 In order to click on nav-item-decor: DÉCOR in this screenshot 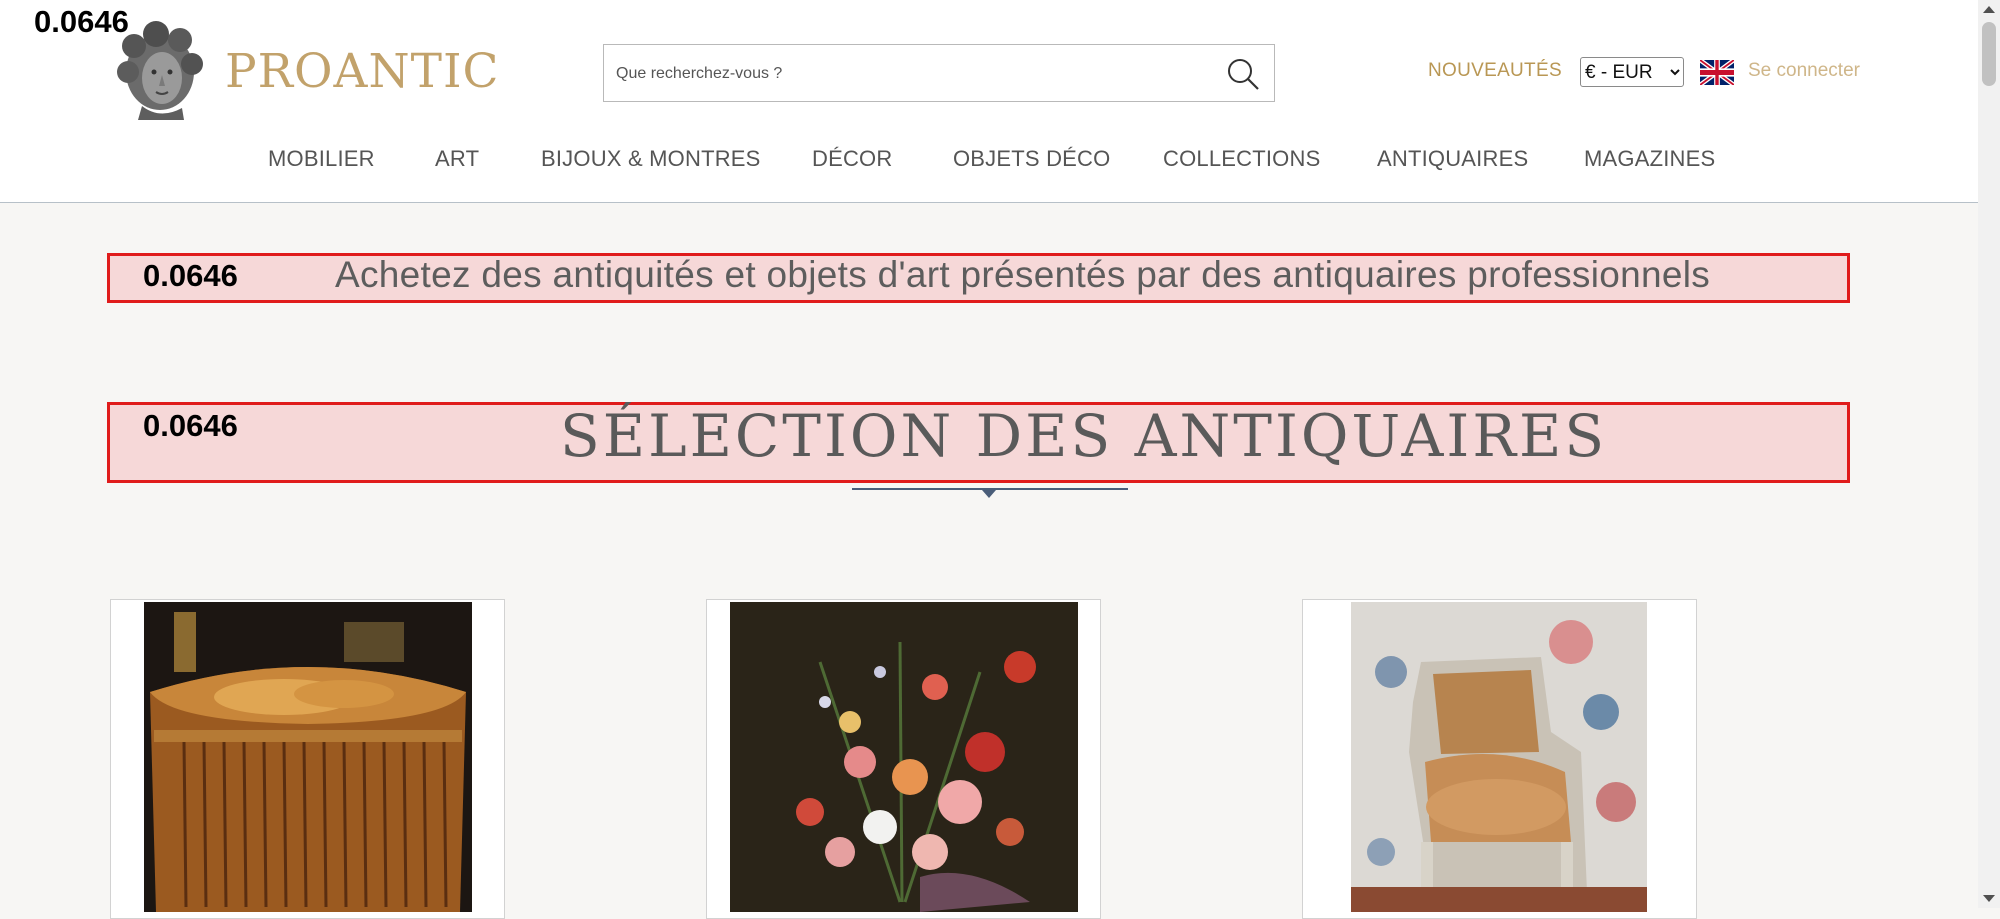, I will do `click(852, 159)`.